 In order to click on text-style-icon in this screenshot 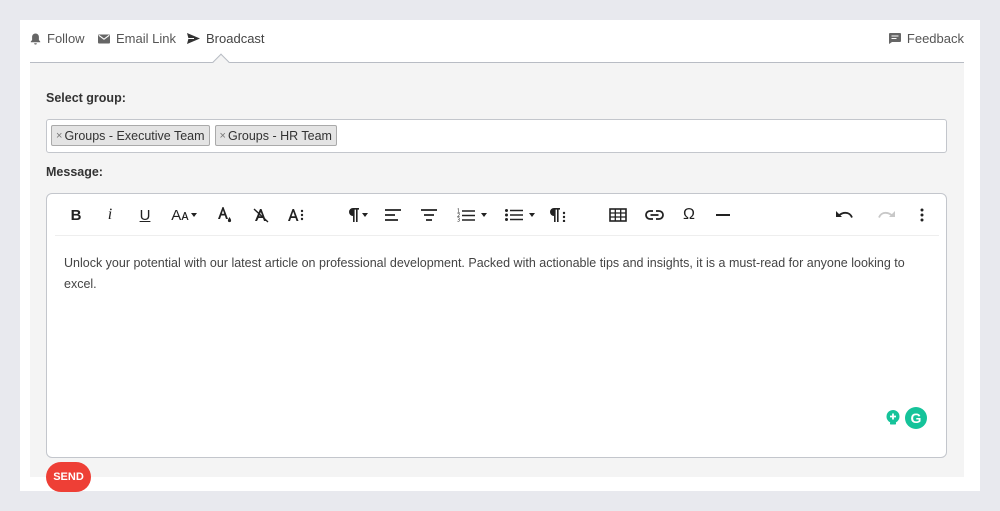, I will do `click(297, 215)`.